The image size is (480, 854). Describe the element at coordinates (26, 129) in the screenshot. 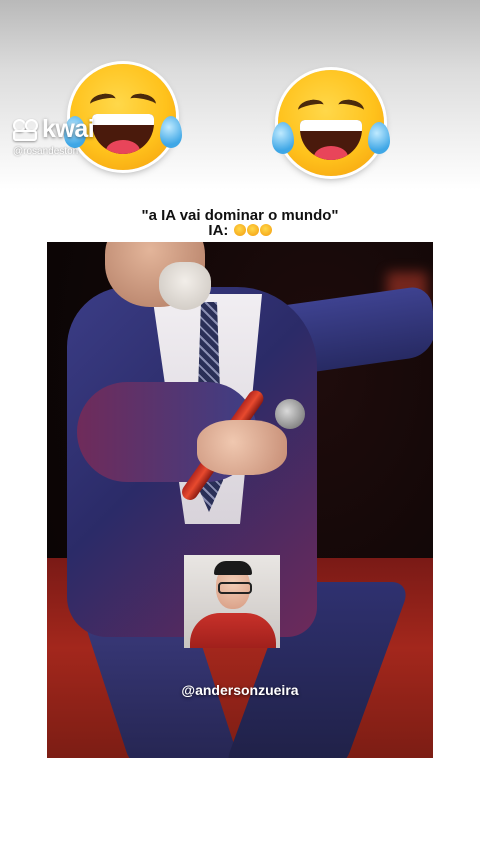

I see `kwai-logo-icon` at that location.